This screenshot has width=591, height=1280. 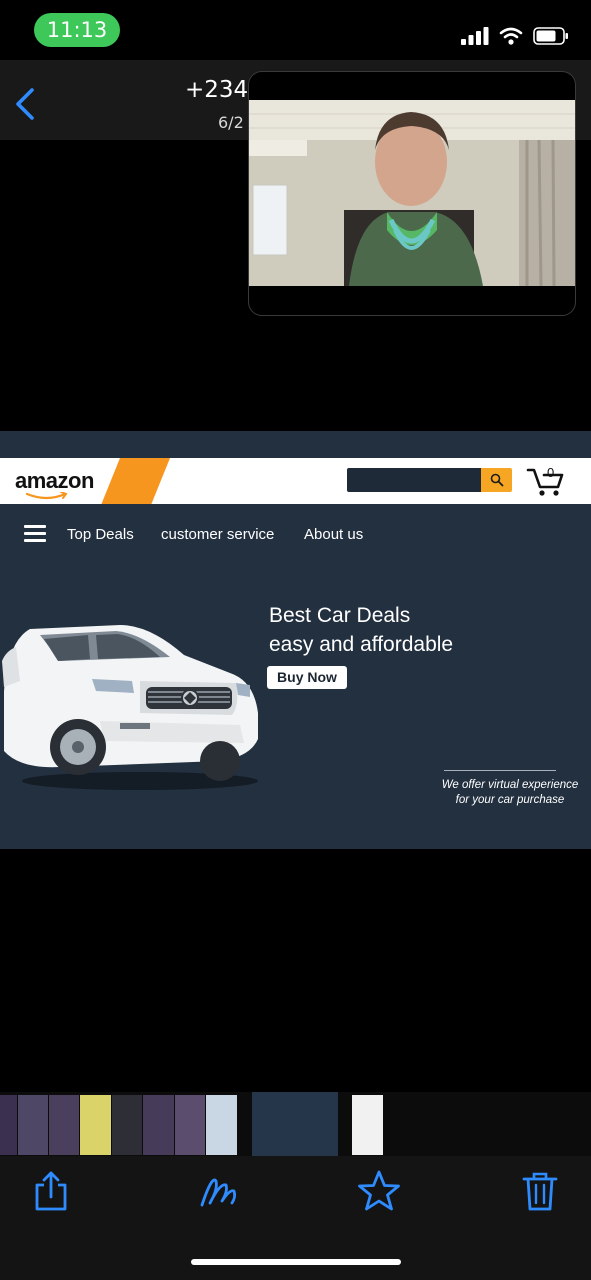 What do you see at coordinates (296, 1262) in the screenshot?
I see `home-indicator` at bounding box center [296, 1262].